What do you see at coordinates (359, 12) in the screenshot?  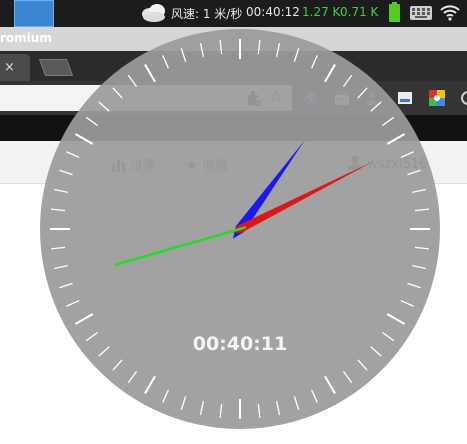 I see `network-download-speed: 0.71 K` at bounding box center [359, 12].